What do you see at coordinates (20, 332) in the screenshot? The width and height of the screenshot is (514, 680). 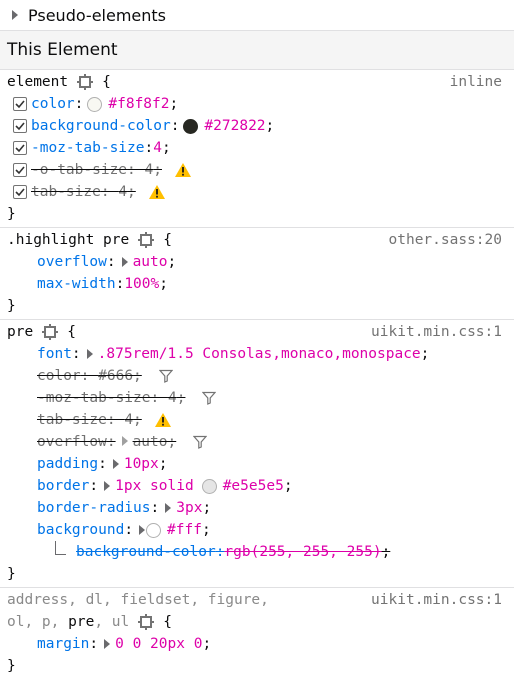 I see `rule-selector: pre` at bounding box center [20, 332].